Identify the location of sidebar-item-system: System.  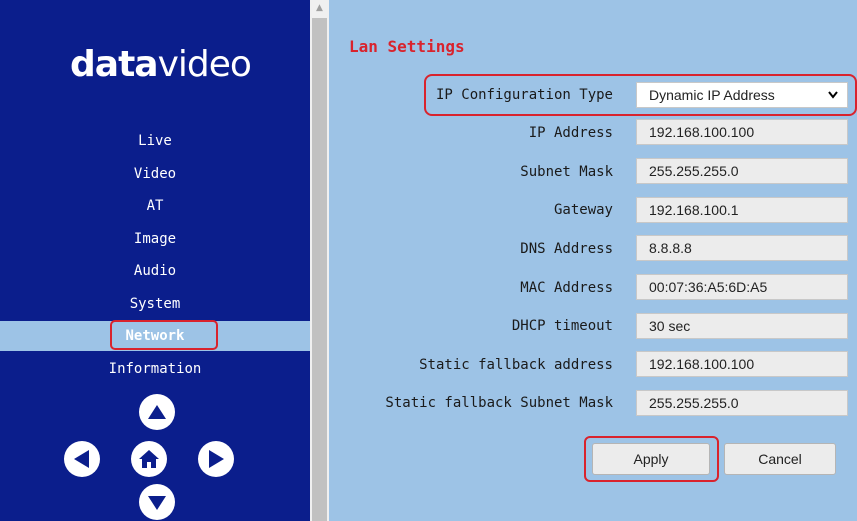
(155, 304).